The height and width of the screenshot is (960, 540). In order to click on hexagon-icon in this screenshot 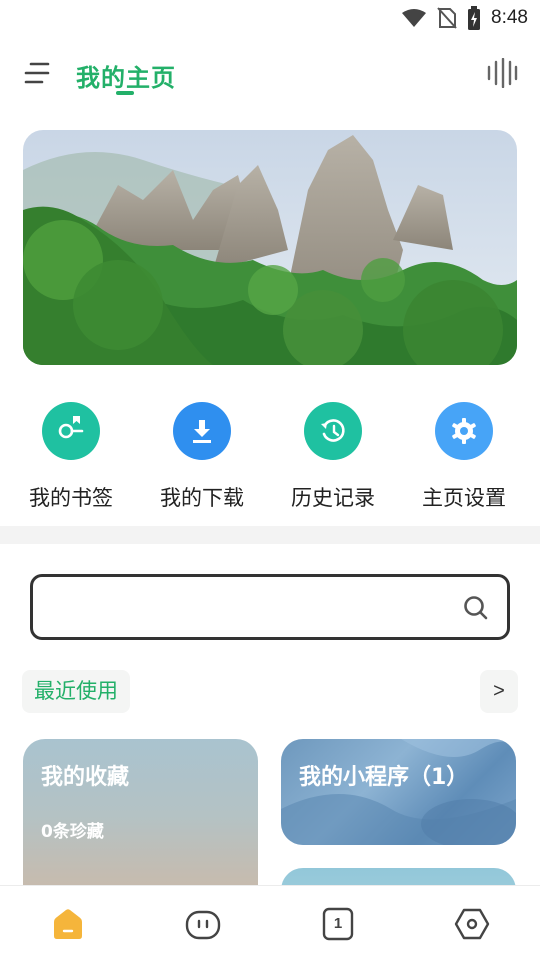, I will do `click(472, 924)`.